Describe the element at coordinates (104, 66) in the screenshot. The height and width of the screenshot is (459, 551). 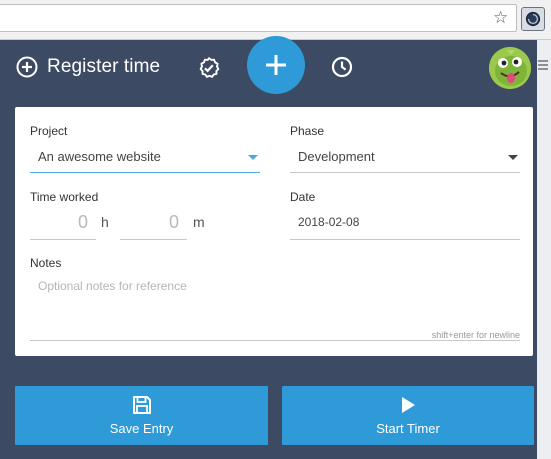
I see `page-title: Register time` at that location.